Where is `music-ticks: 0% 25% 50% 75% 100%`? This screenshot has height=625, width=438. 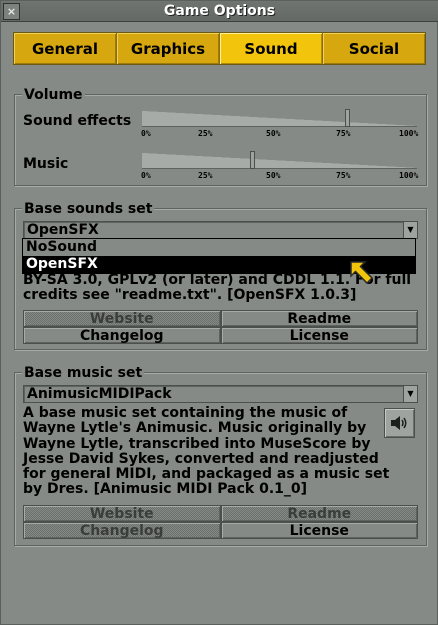 music-ticks: 0% 25% 50% 75% 100% is located at coordinates (282, 177).